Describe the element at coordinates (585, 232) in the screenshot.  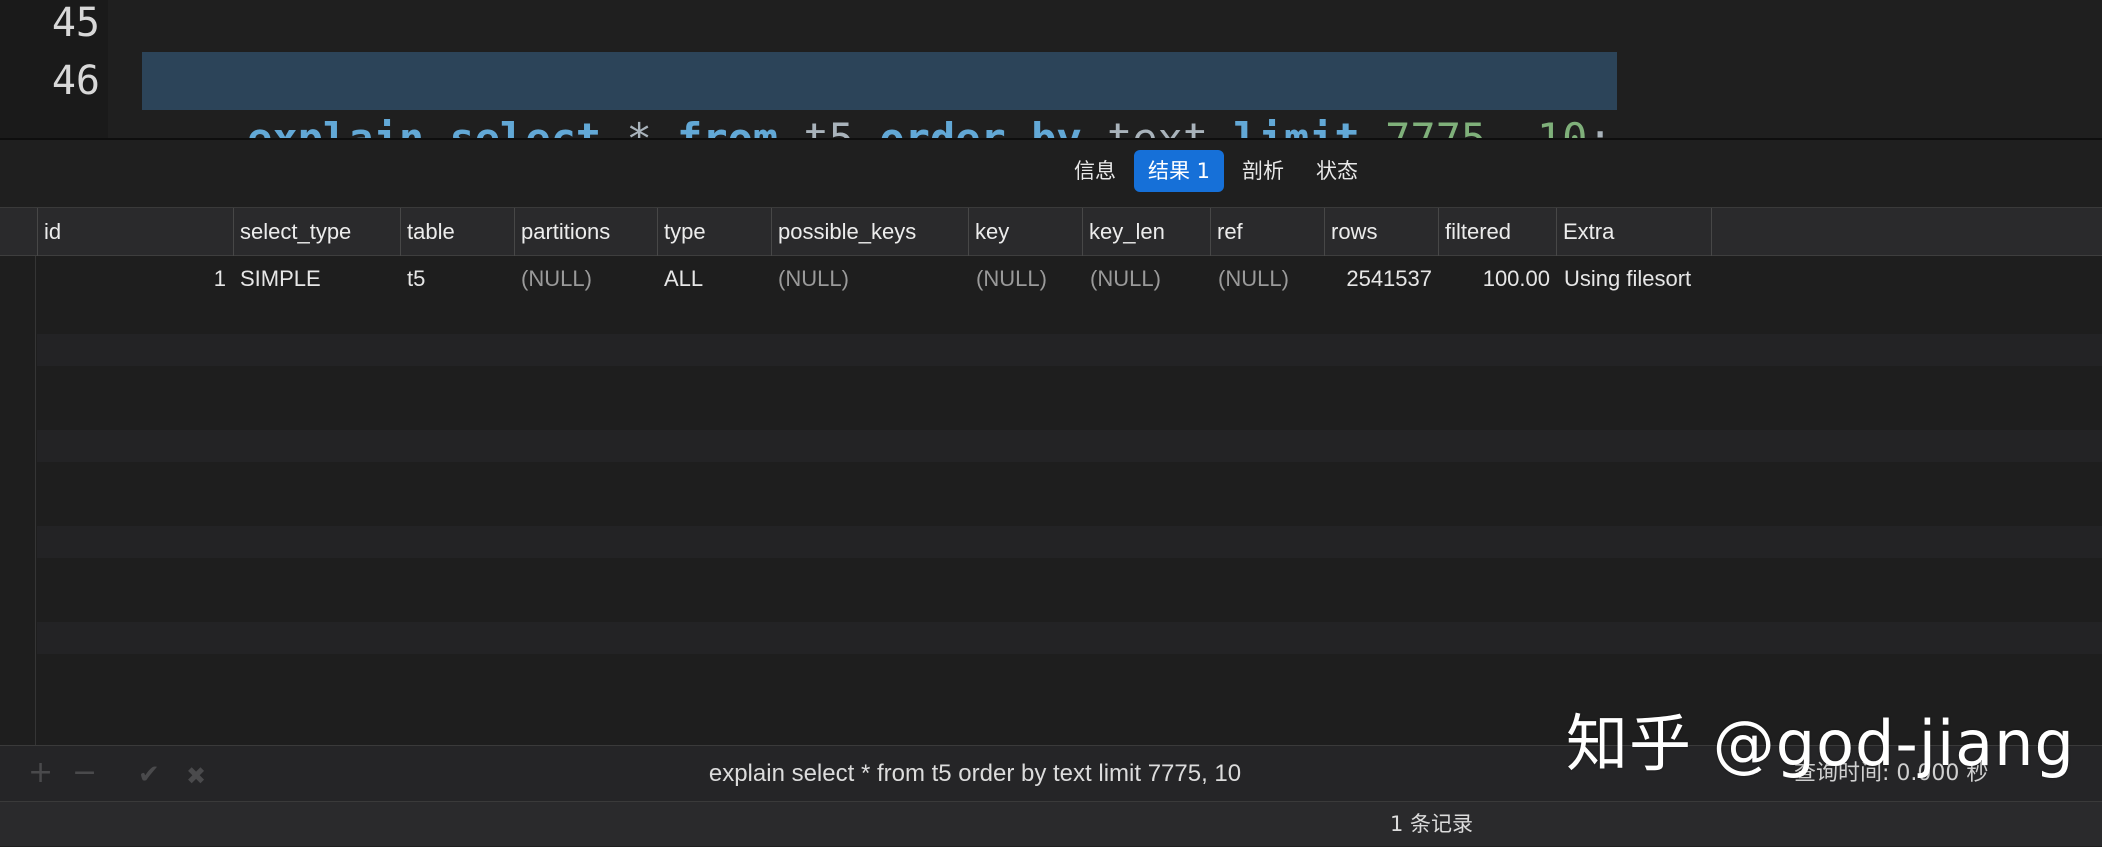
I see `column-header-partitions: partitions` at that location.